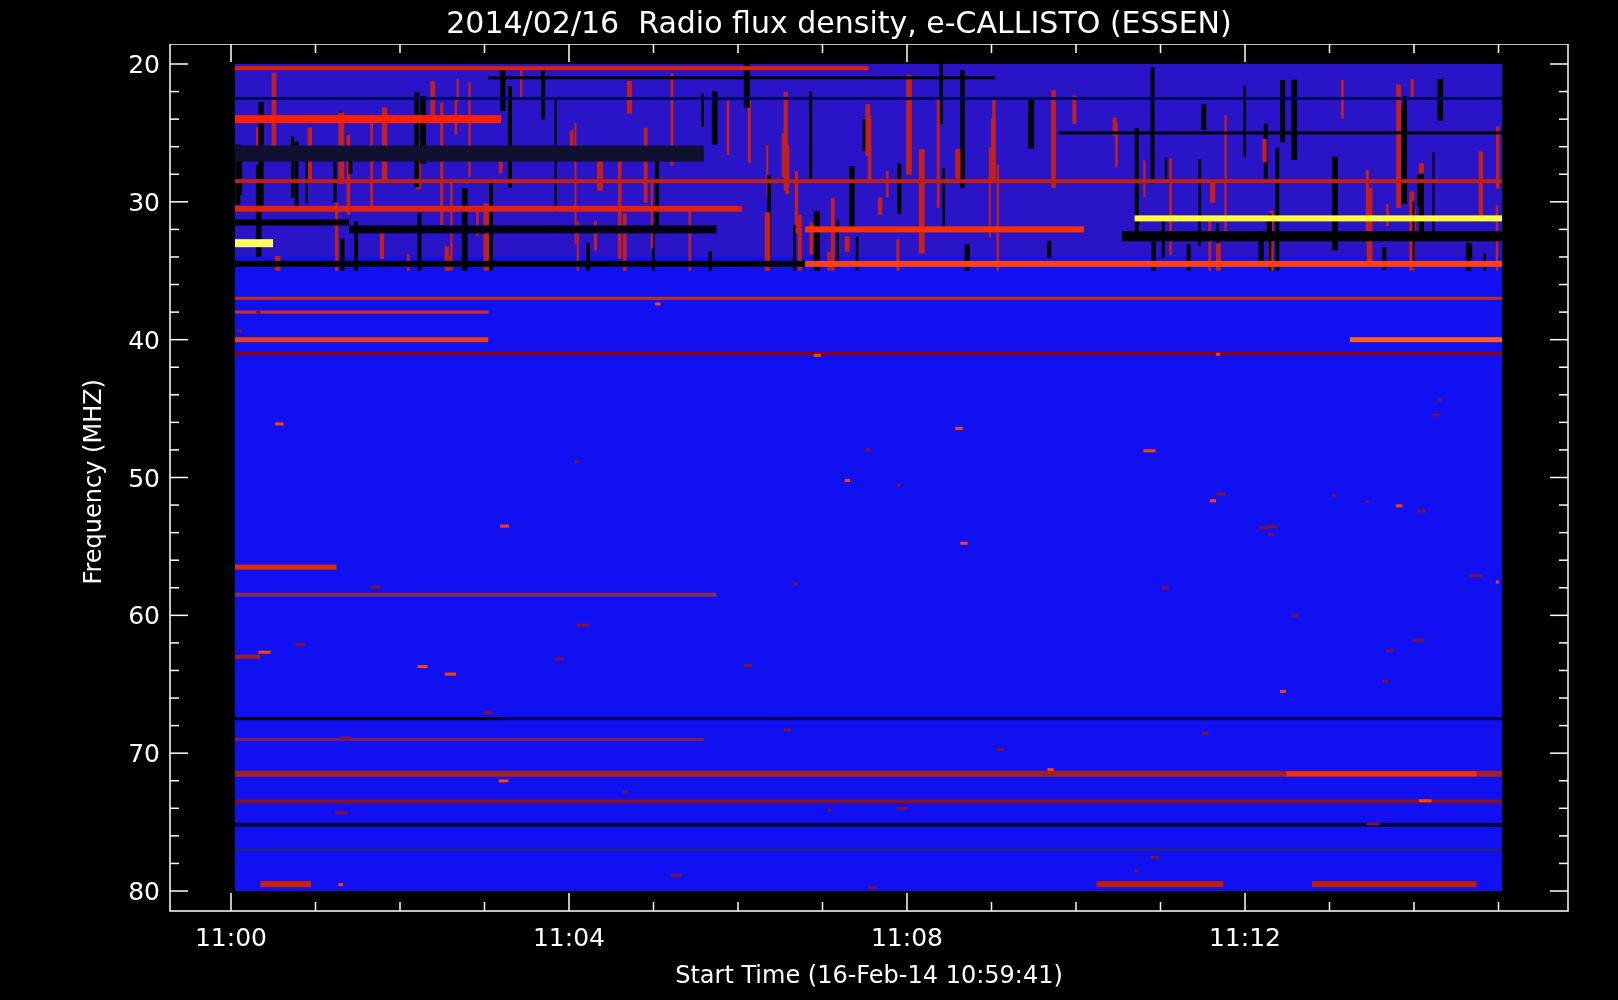  What do you see at coordinates (144, 202) in the screenshot?
I see `y-tick-label: 30` at bounding box center [144, 202].